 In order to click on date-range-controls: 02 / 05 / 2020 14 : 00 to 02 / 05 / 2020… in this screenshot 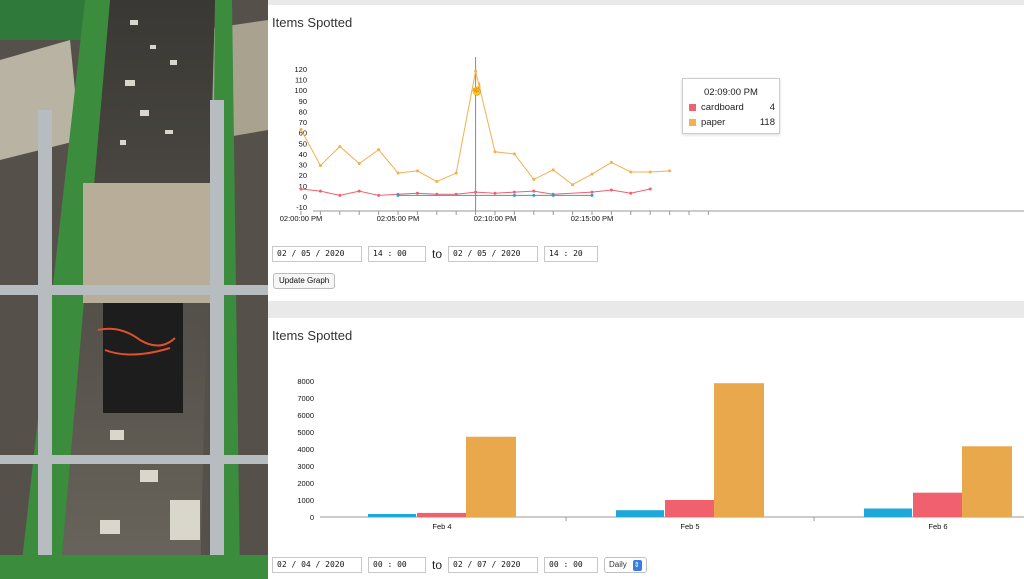, I will do `click(435, 254)`.